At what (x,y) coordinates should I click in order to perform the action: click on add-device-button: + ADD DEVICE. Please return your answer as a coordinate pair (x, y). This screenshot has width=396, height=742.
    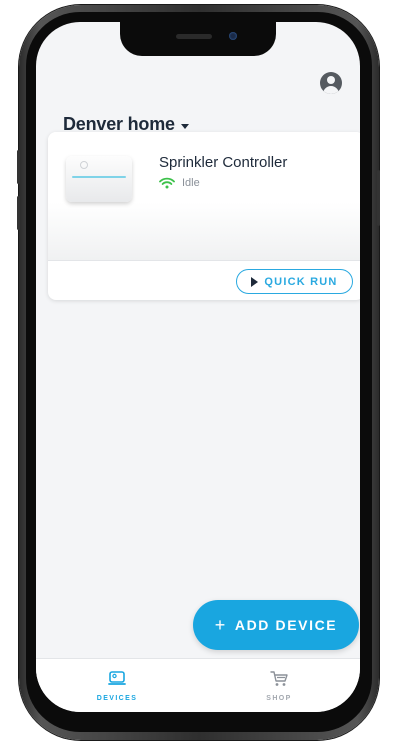
    Looking at the image, I should click on (276, 625).